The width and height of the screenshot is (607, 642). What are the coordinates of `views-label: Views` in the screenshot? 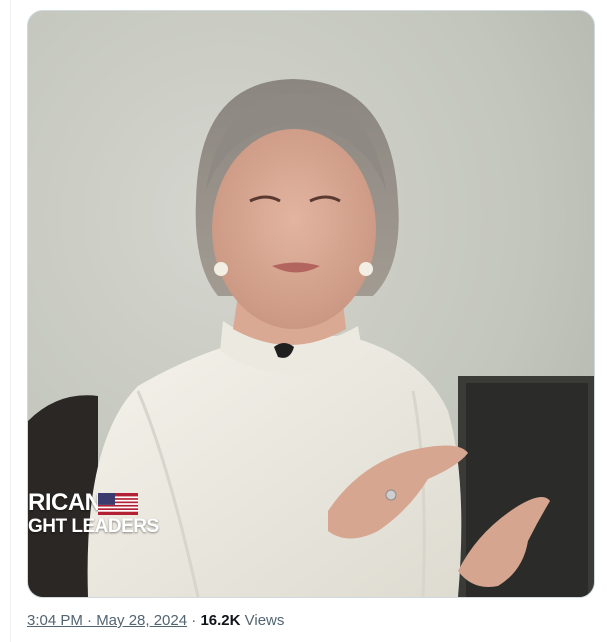 It's located at (262, 620).